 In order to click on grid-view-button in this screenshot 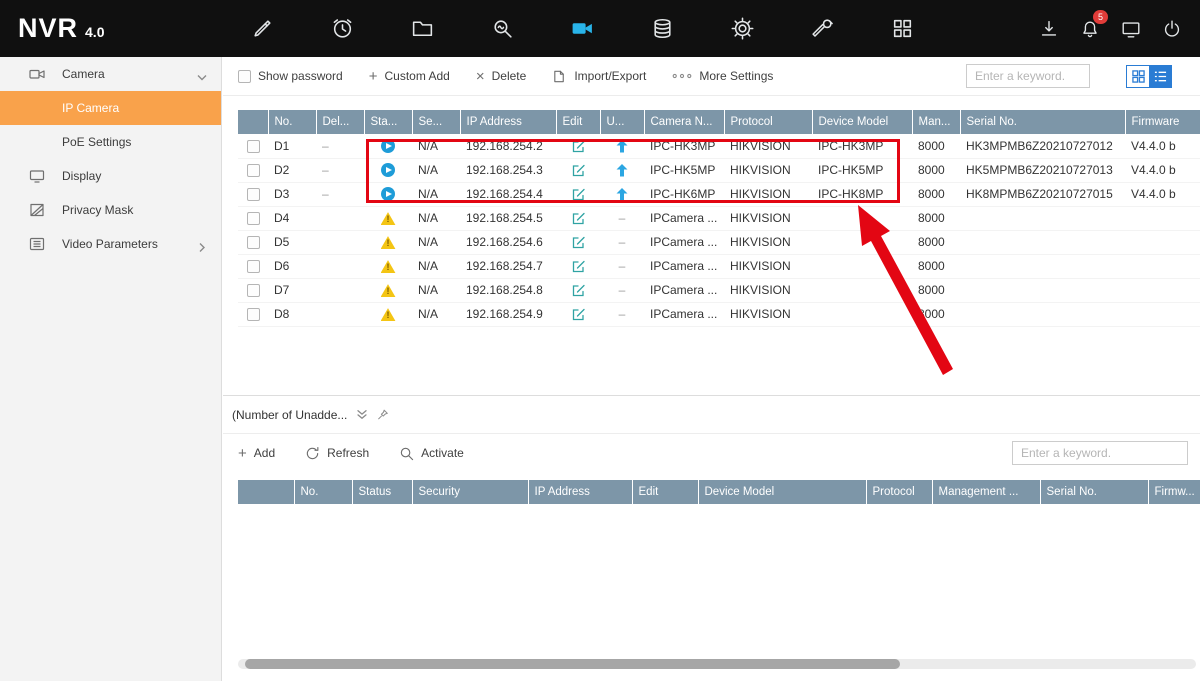, I will do `click(1137, 76)`.